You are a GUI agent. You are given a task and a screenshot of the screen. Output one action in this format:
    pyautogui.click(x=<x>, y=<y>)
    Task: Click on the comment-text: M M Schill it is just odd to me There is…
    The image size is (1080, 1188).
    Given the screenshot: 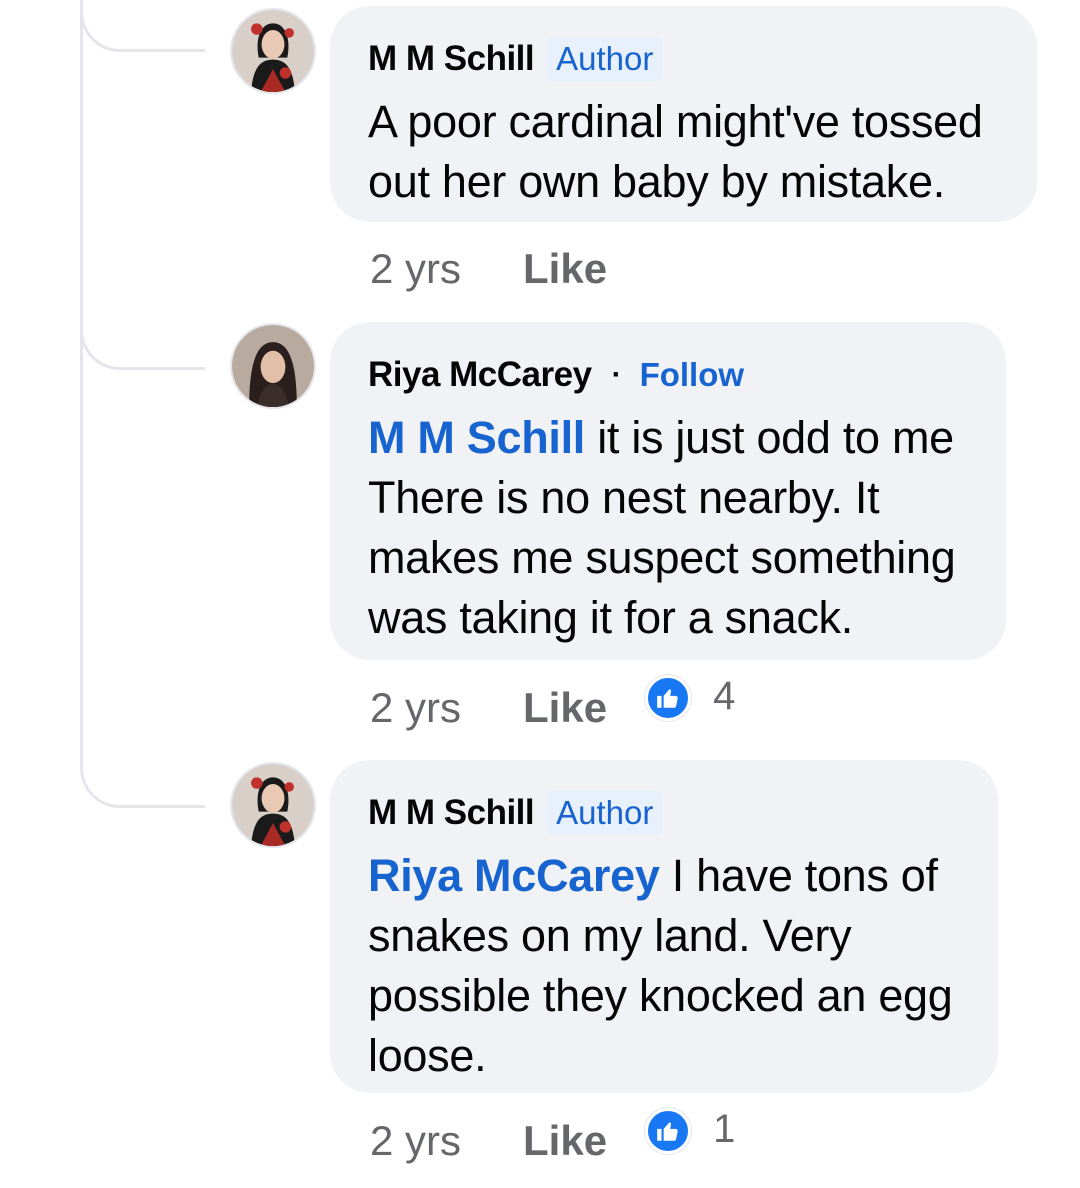 What is the action you would take?
    pyautogui.click(x=668, y=528)
    